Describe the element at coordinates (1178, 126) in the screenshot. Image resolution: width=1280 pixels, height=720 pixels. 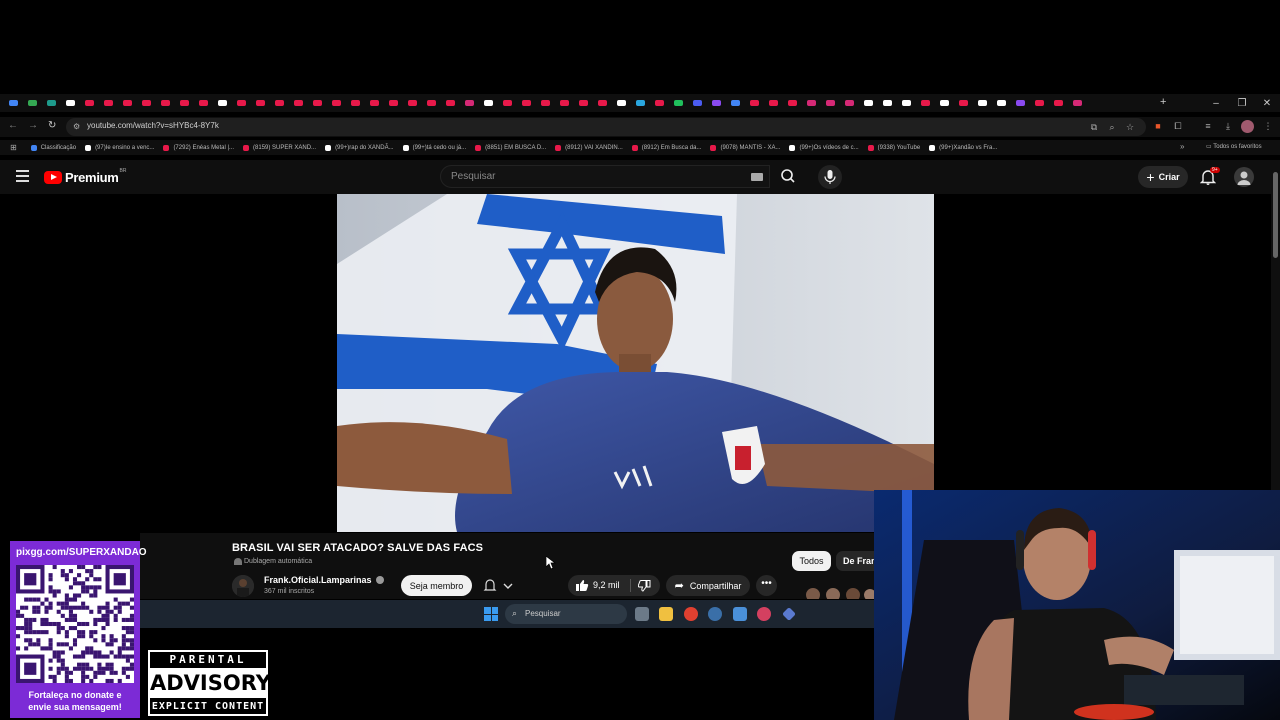
I see `extensions-icon: ⧠` at that location.